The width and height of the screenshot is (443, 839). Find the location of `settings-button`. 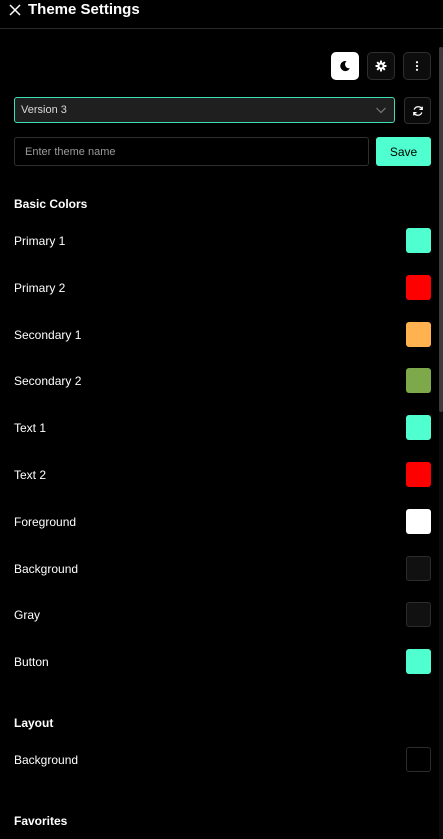

settings-button is located at coordinates (381, 66).